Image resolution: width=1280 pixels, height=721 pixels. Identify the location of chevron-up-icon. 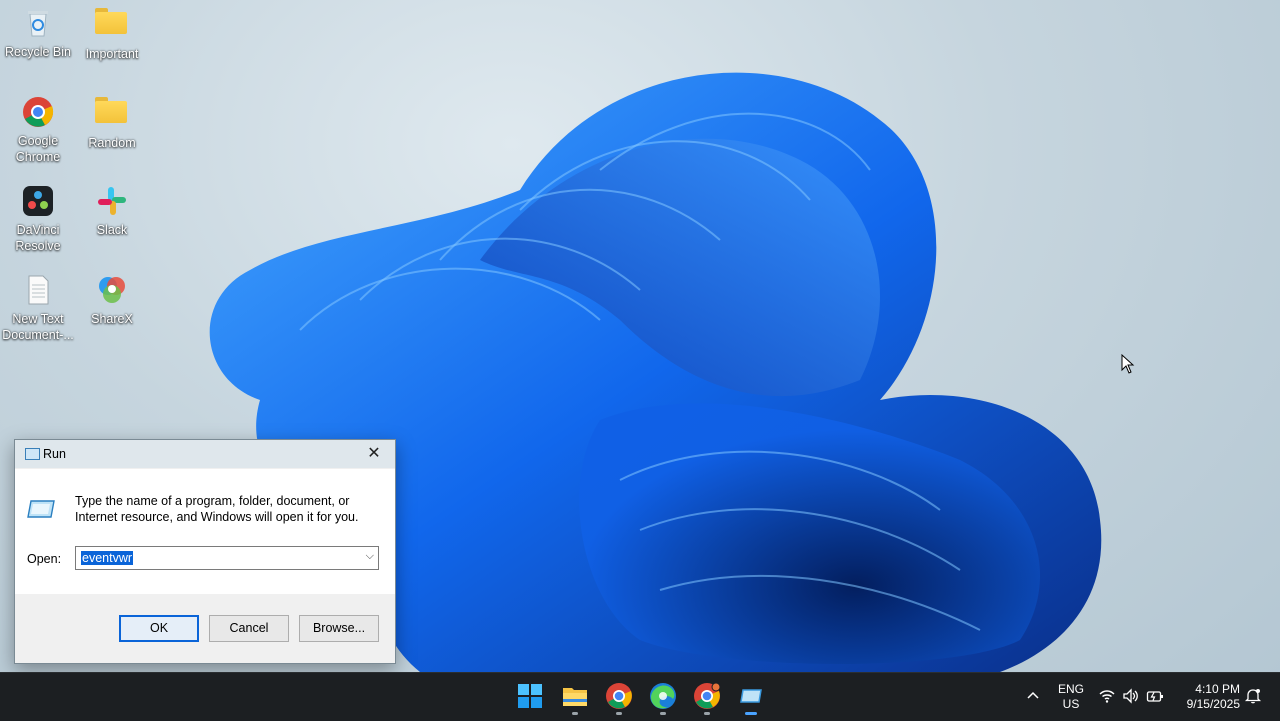
(1033, 695).